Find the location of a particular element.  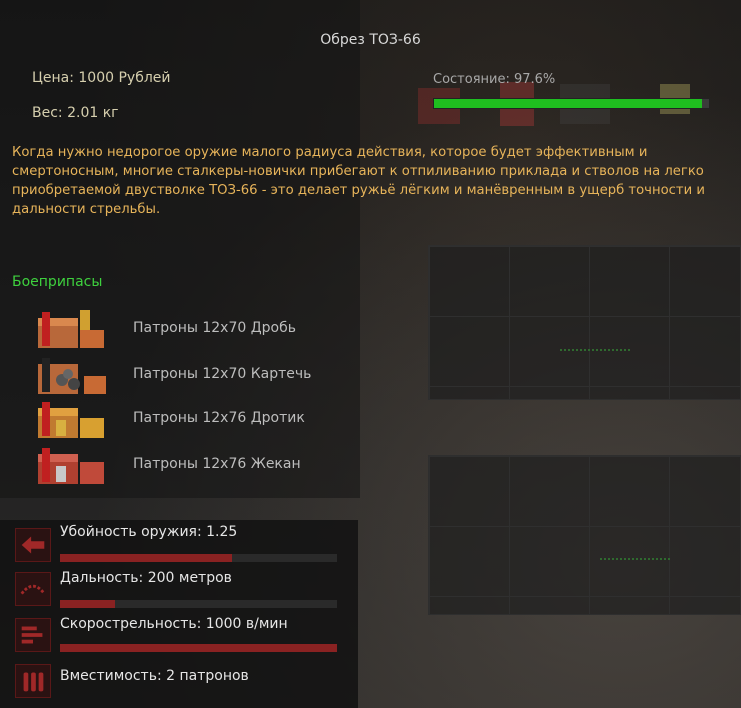

stat-label: Вместимость: 2 патронов is located at coordinates (154, 676).